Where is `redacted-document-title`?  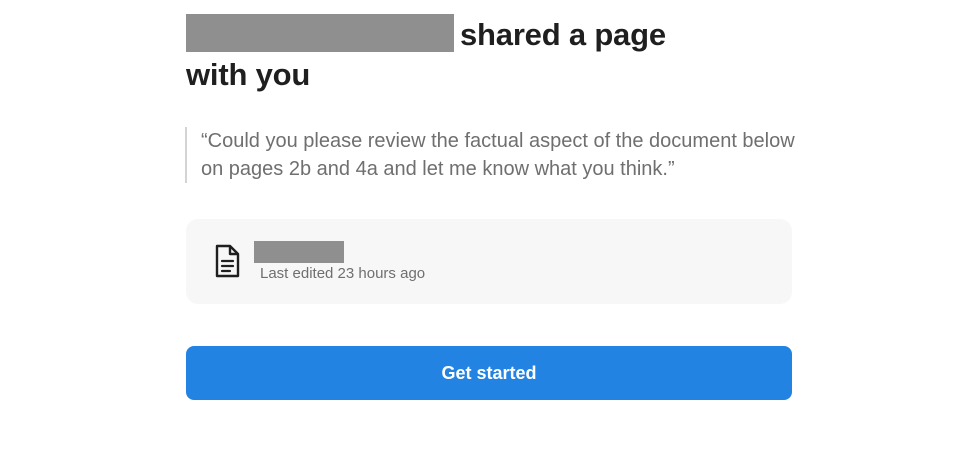 redacted-document-title is located at coordinates (299, 252).